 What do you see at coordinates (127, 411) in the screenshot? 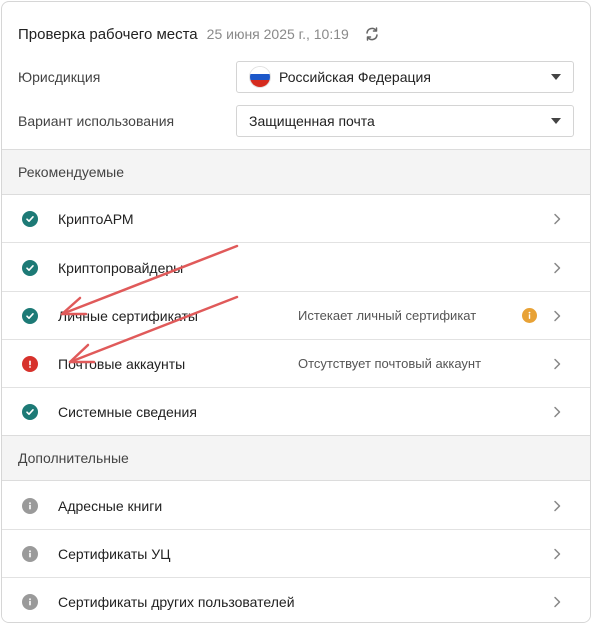
I see `item-label: Системные сведения` at bounding box center [127, 411].